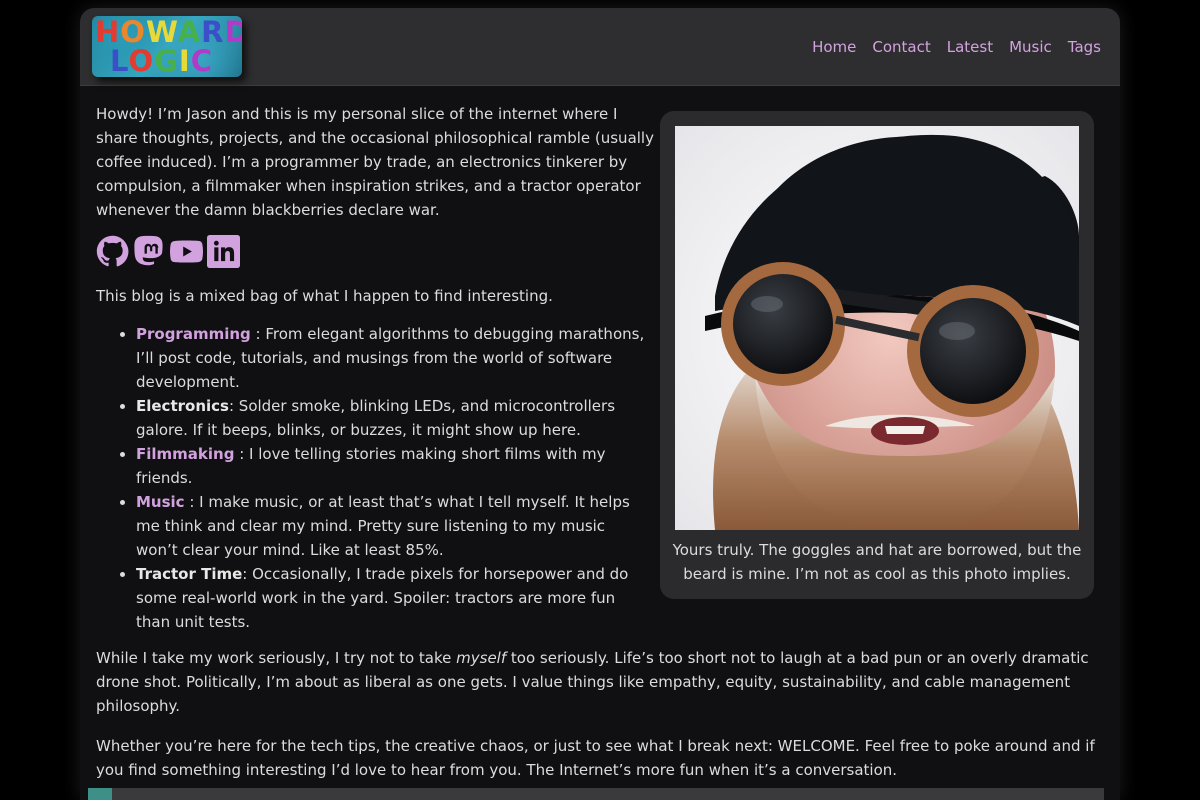 This screenshot has width=1200, height=800. Describe the element at coordinates (193, 334) in the screenshot. I see `topic-programming-link: Programming` at that location.